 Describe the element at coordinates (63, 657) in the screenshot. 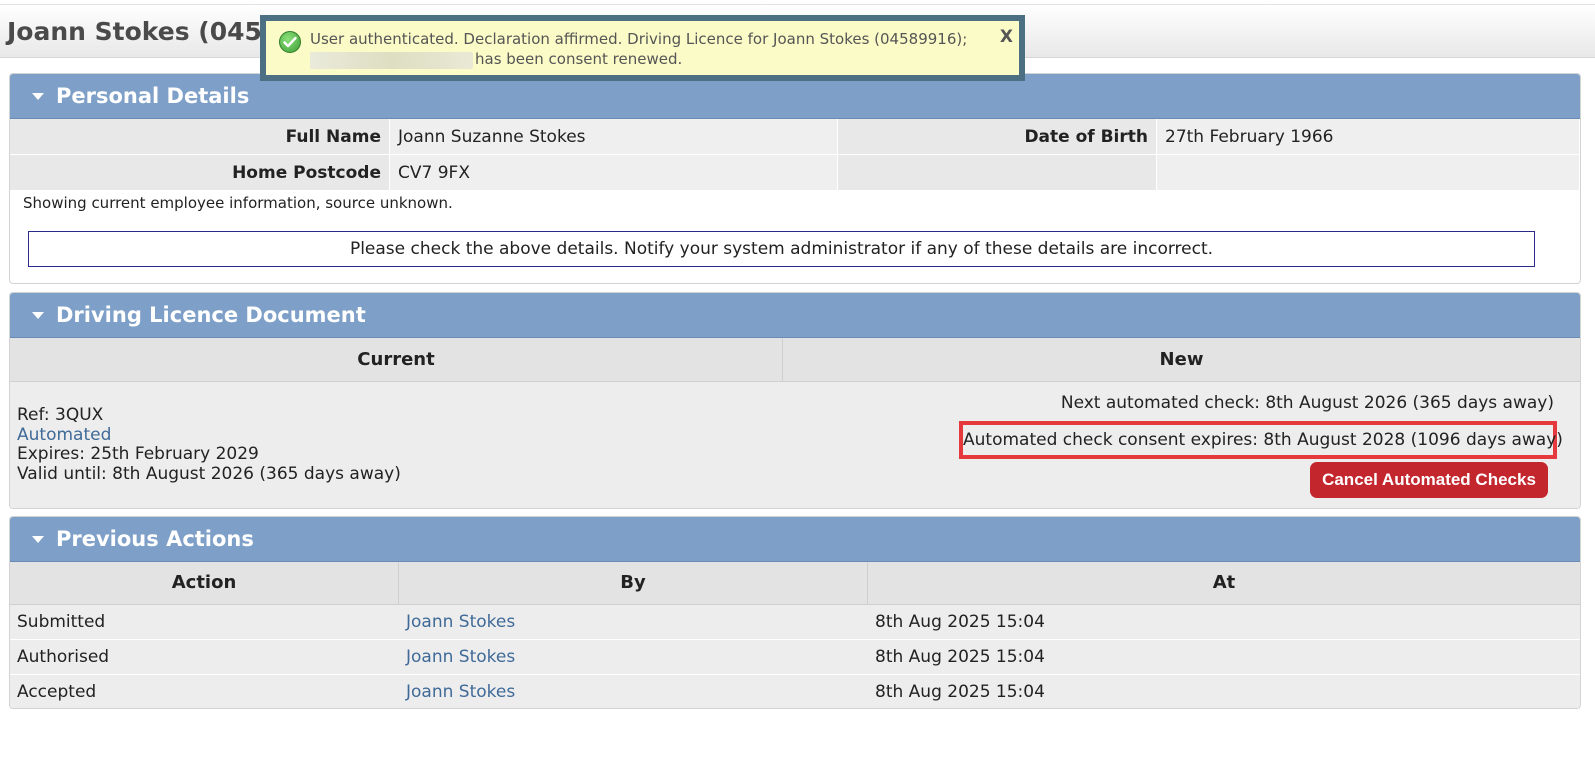

I see `action-cell: Authorised` at that location.